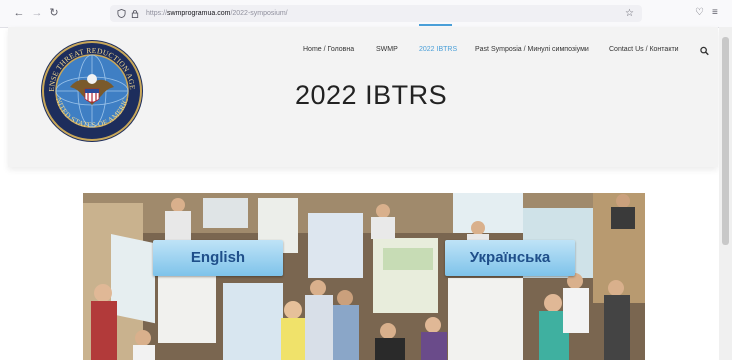  Describe the element at coordinates (725, 141) in the screenshot. I see `scrollbar-thumb` at that location.